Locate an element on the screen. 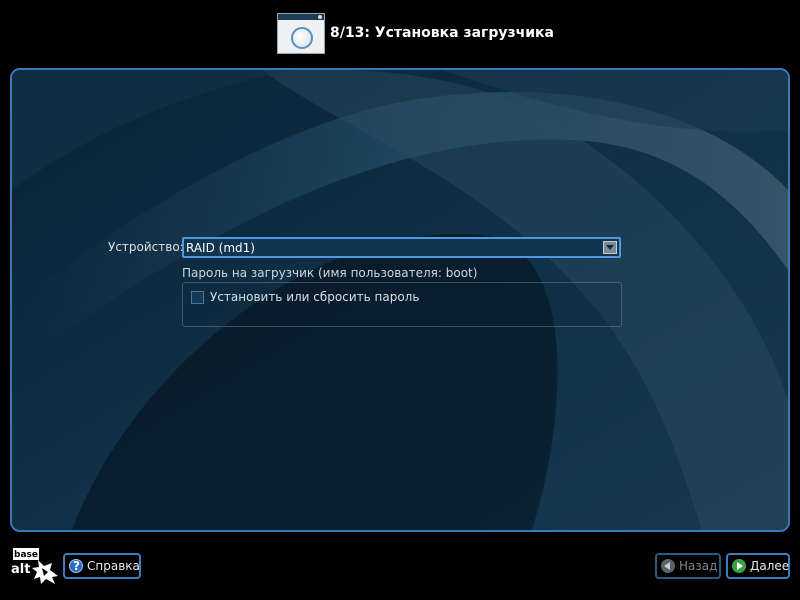 The image size is (800, 600). device-select: RAID (md1) is located at coordinates (401, 247).